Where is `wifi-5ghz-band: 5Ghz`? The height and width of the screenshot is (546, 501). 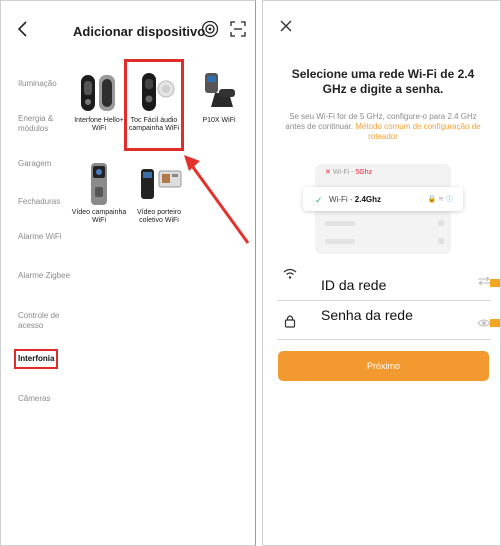
wifi-5ghz-band: 5Ghz is located at coordinates (364, 172).